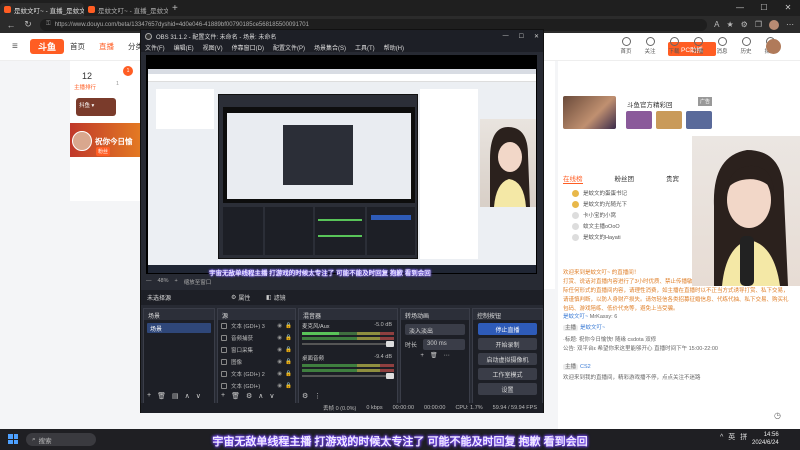  I want to click on level-pill: 抖鱼 ▾, so click(96, 107).